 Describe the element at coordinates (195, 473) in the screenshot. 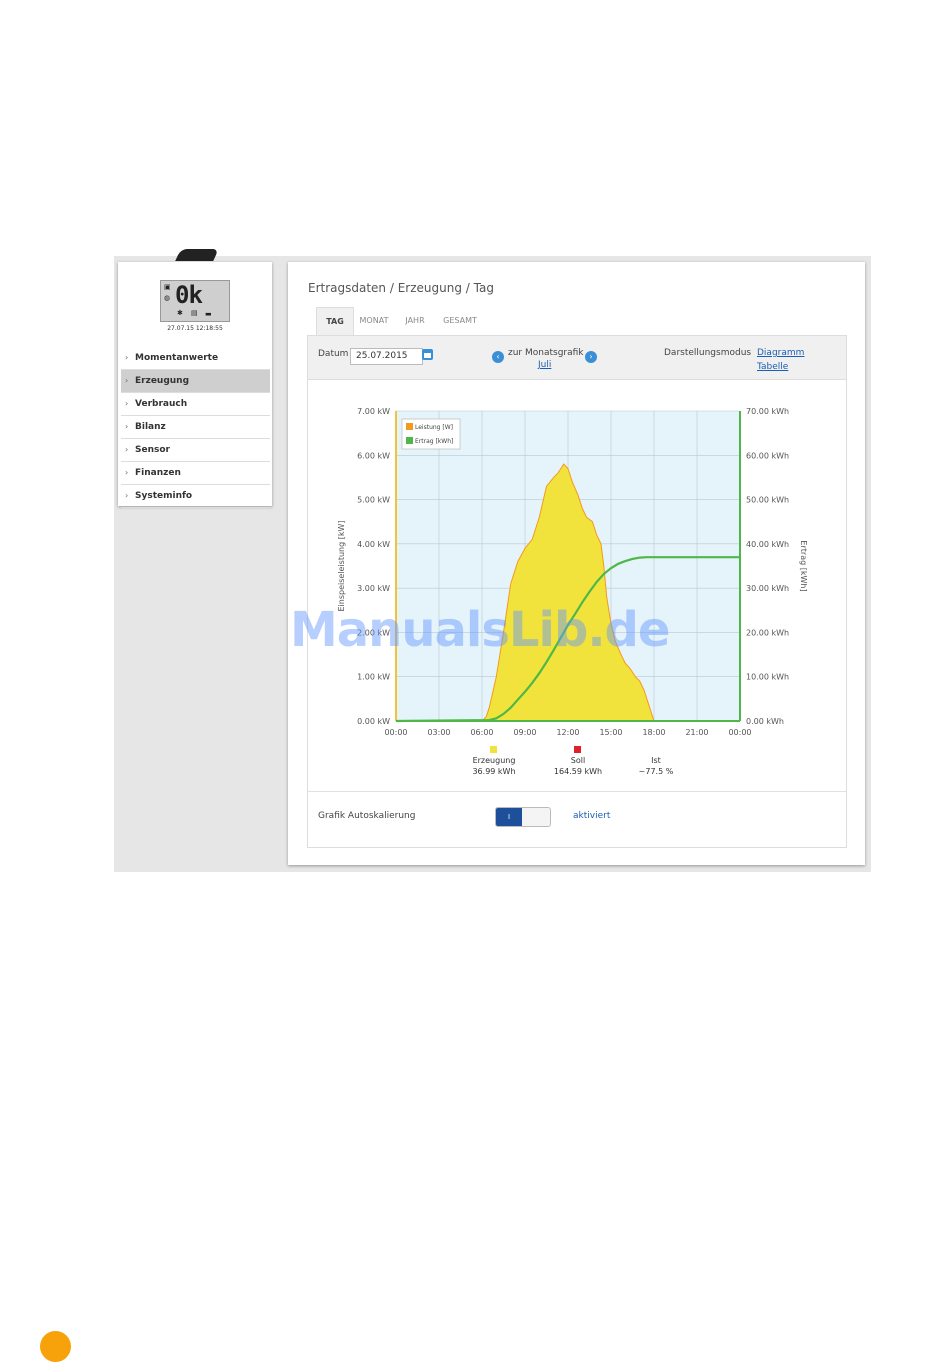

I see `sidebar-item-finanzen: › Finanzen` at that location.